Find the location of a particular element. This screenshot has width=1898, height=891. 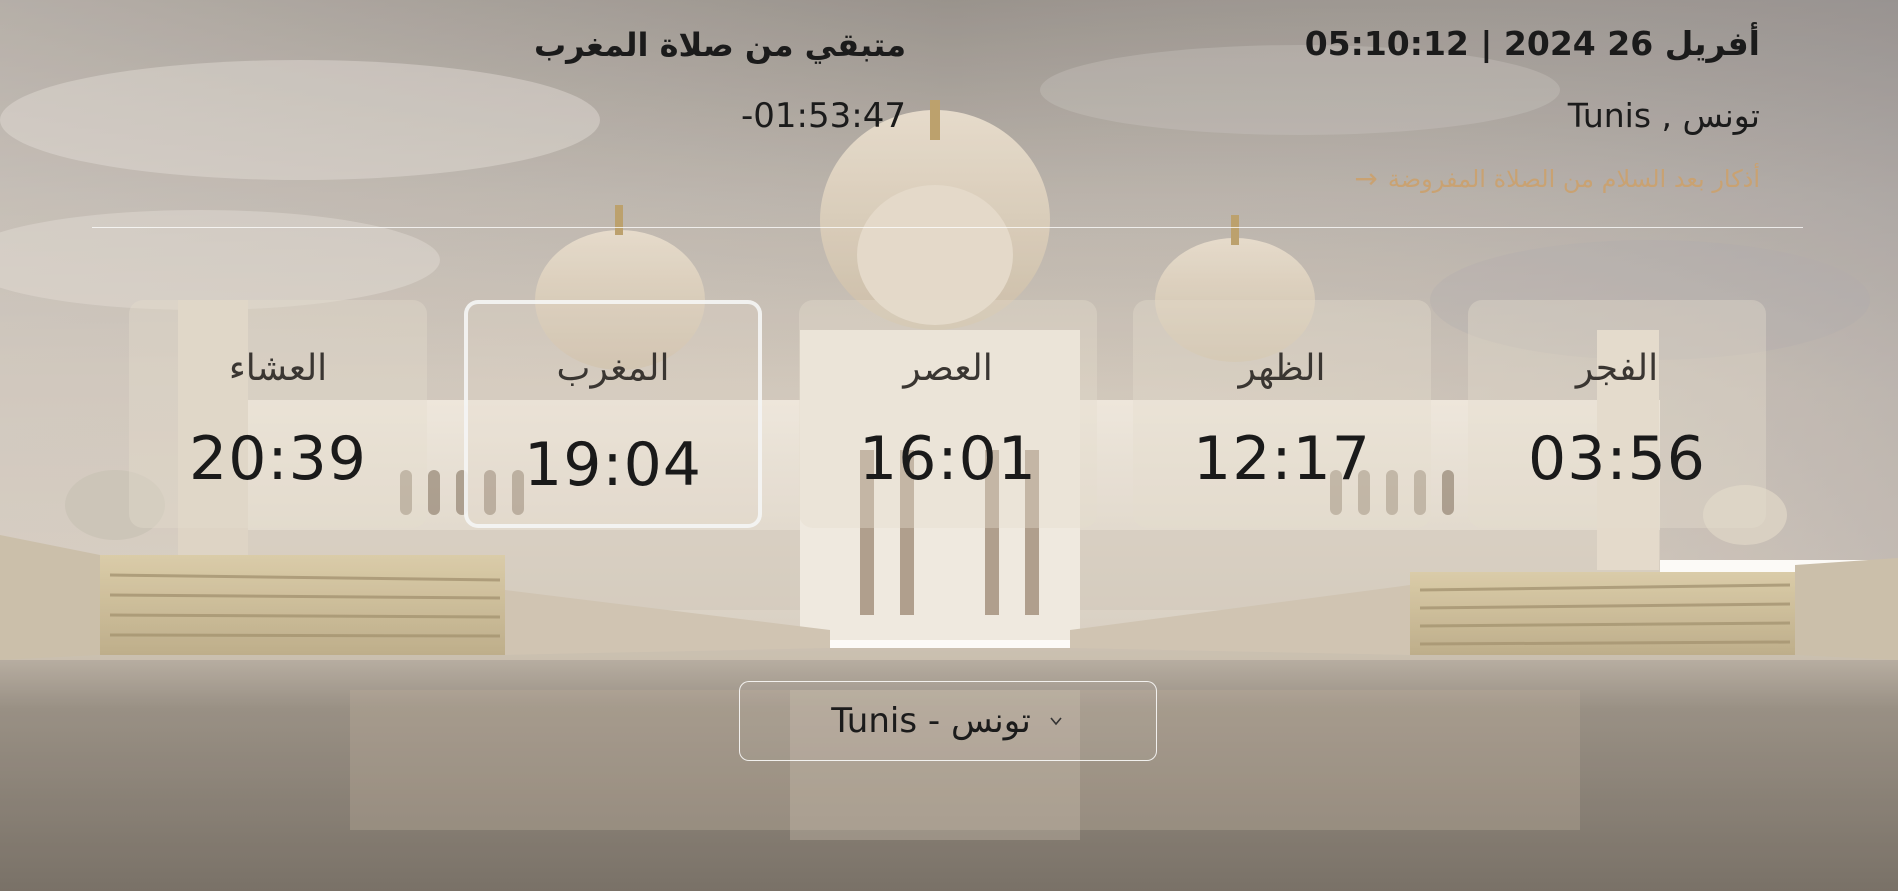

prayer-card-isha: العشاء 20:39 is located at coordinates (278, 414).